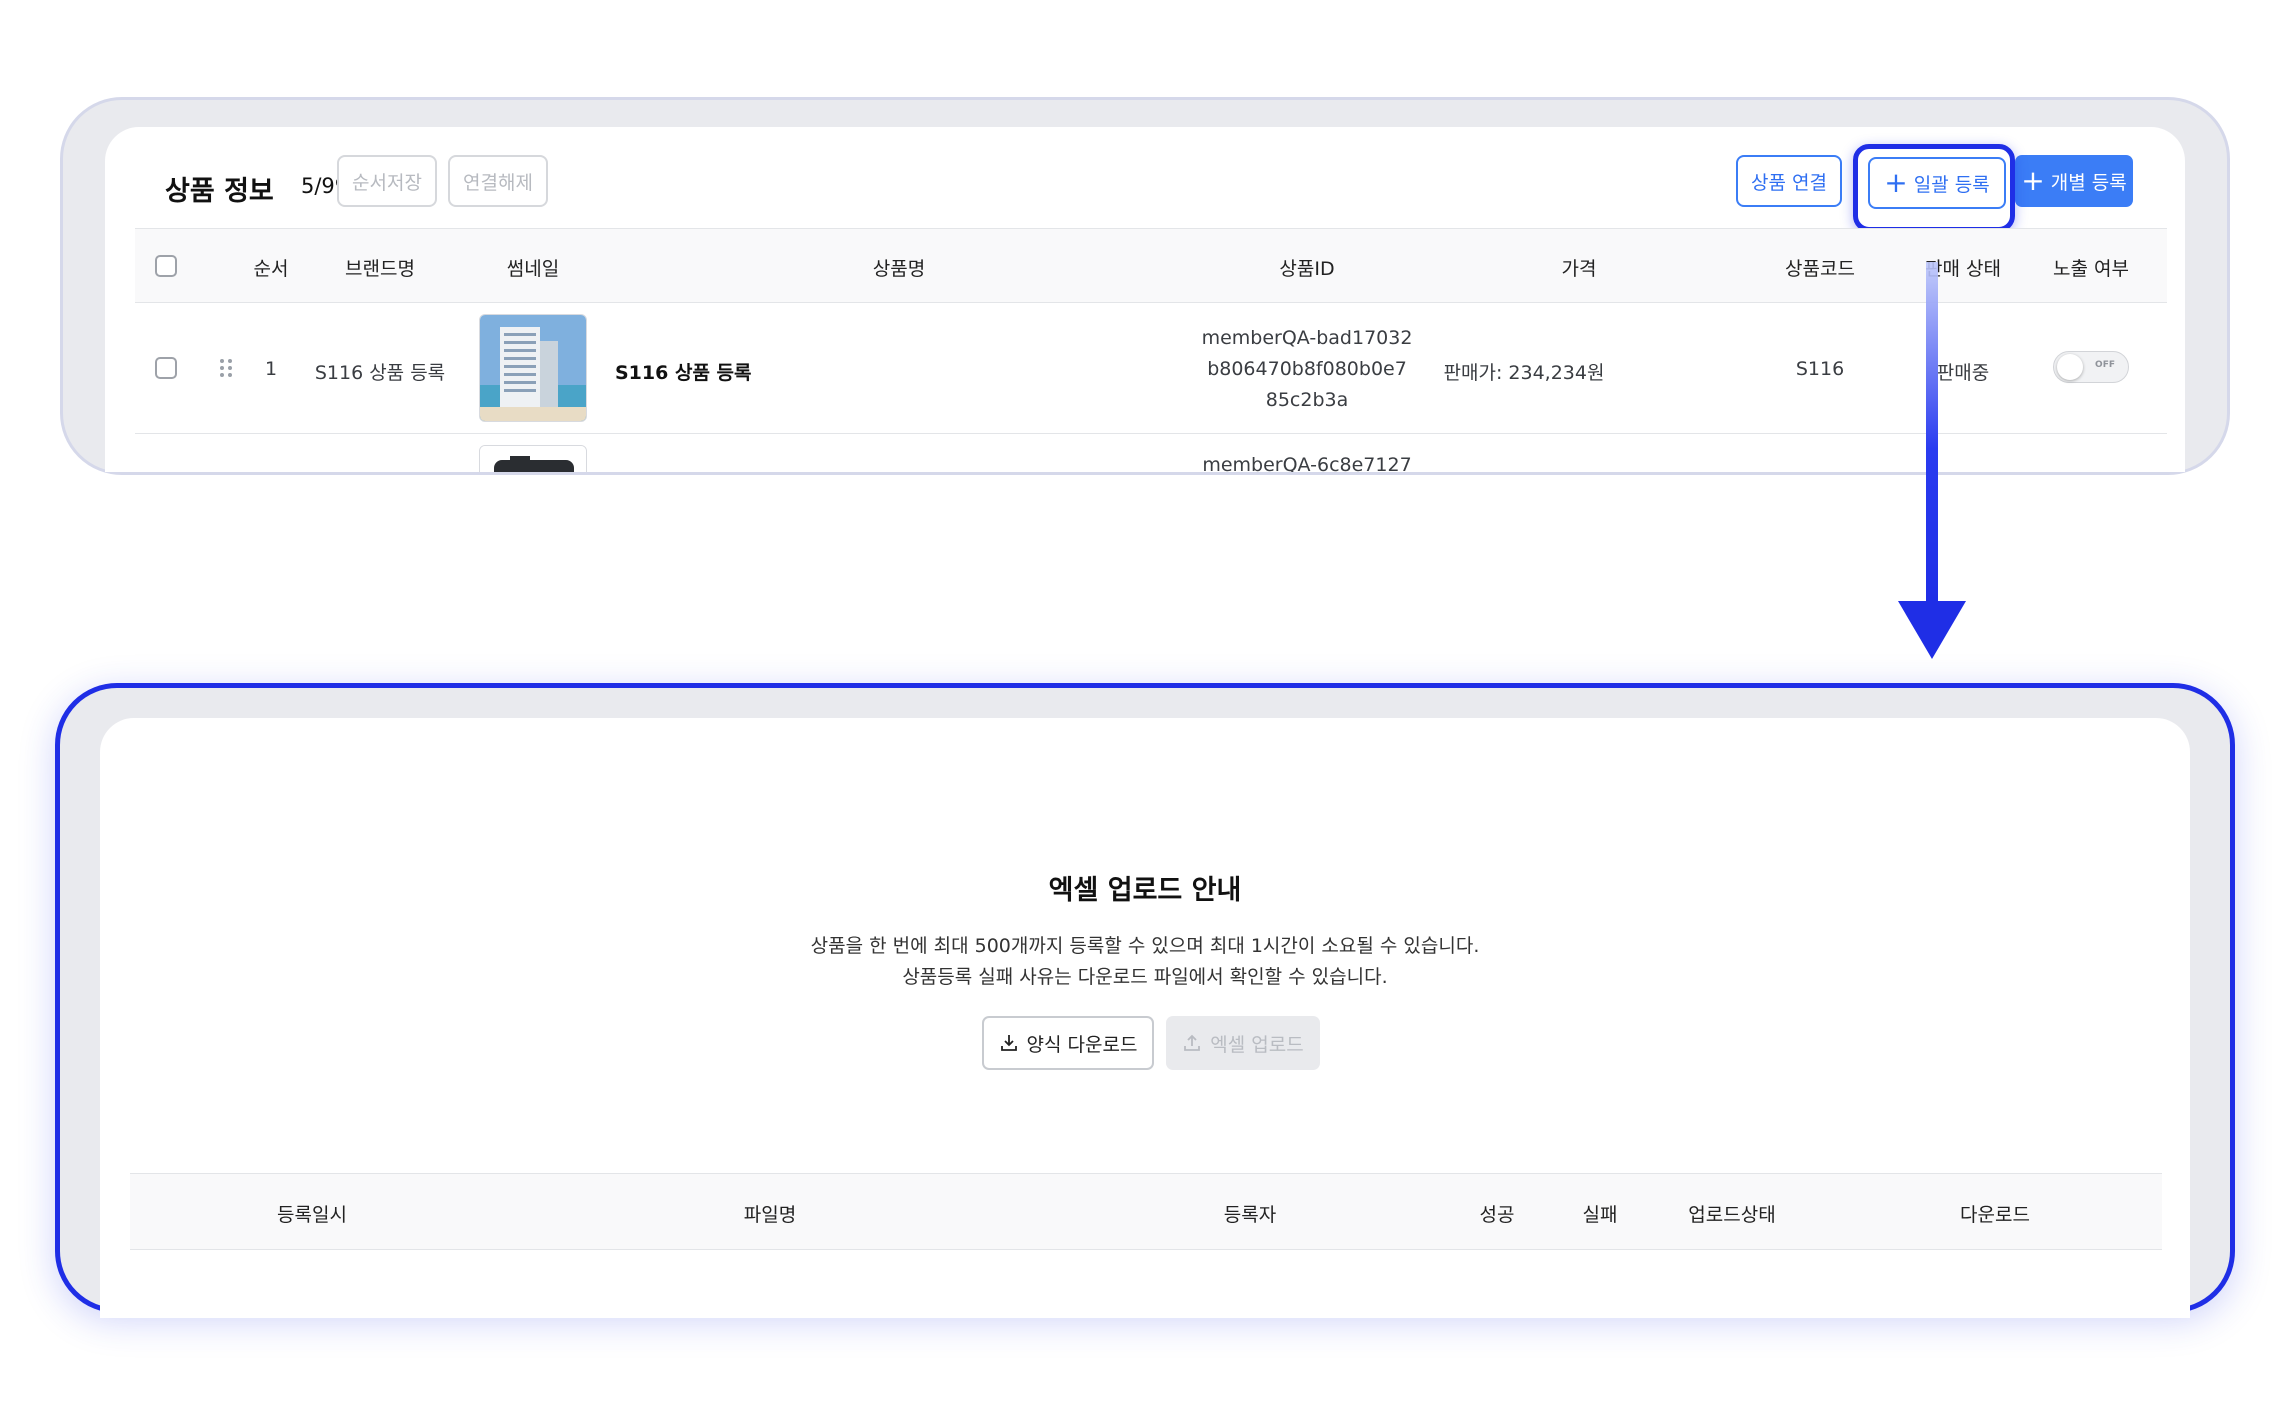 The height and width of the screenshot is (1401, 2280). What do you see at coordinates (380, 373) in the screenshot?
I see `row-brand: S116 상품 등록` at bounding box center [380, 373].